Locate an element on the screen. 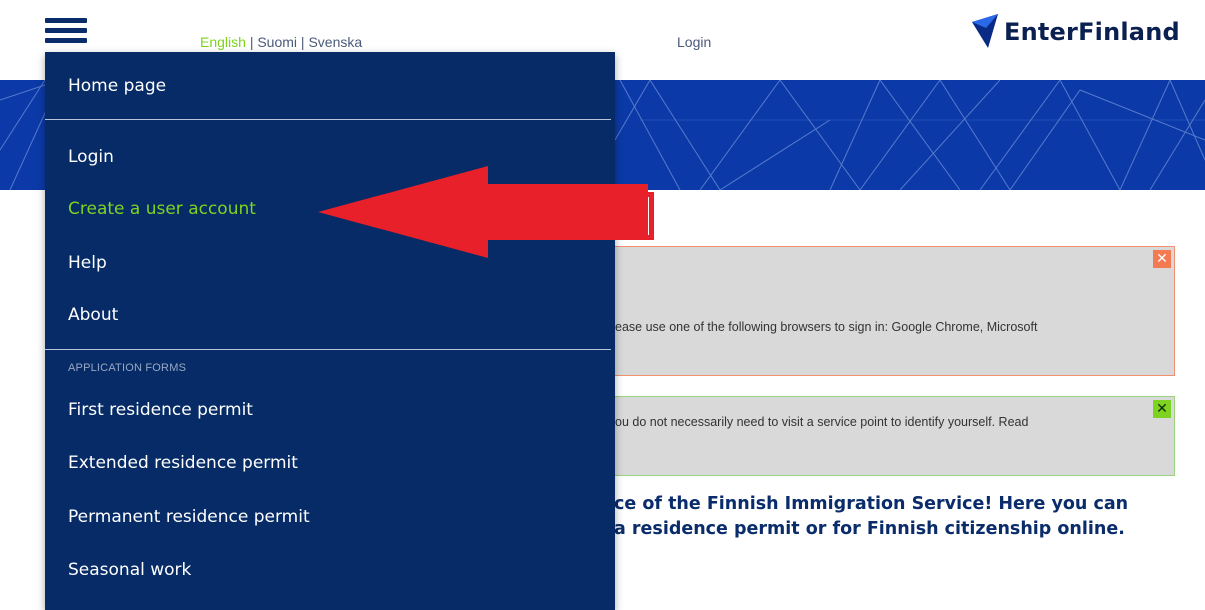  enterfinland-logo: EnterFinland is located at coordinates (1075, 32).